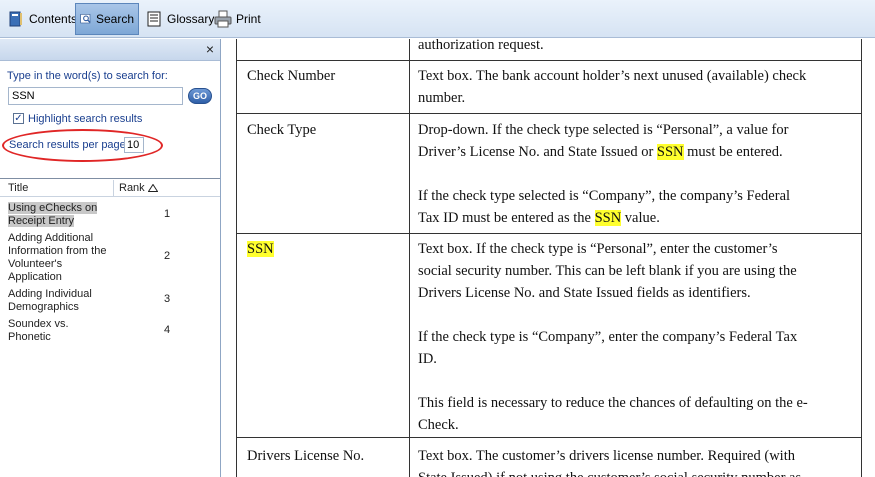  I want to click on sort-ascending-icon, so click(153, 187).